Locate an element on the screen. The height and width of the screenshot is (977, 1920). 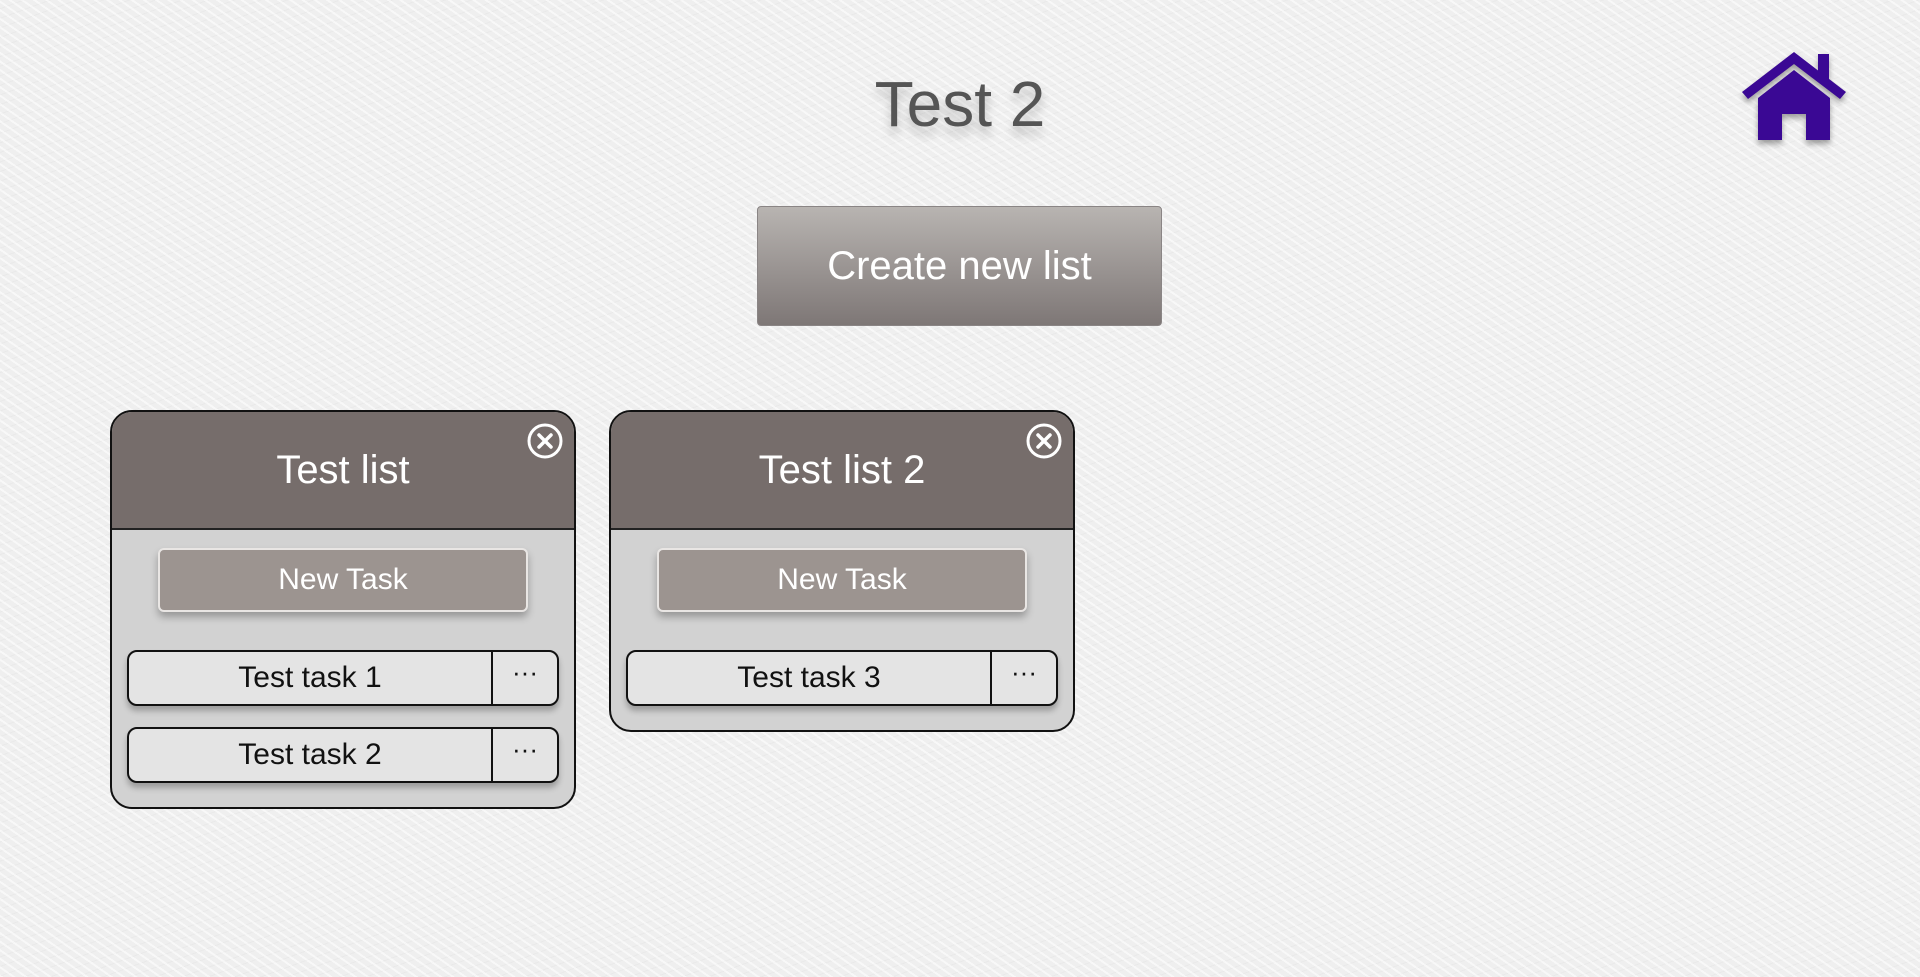
list-title: Test list 2 is located at coordinates (842, 469).